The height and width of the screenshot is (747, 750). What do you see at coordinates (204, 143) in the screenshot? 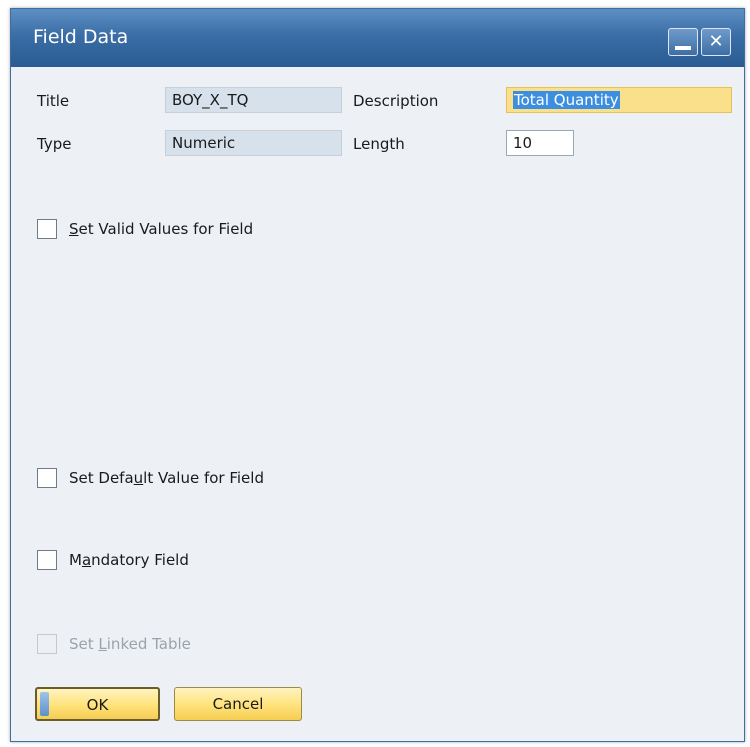
I see `type-field-value: Numeric` at bounding box center [204, 143].